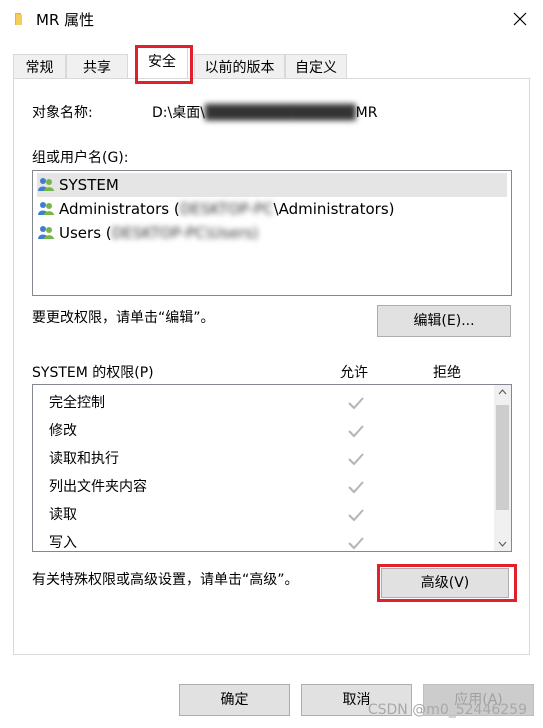 This screenshot has width=543, height=728. I want to click on tab-label: 以前的版本, so click(239, 68).